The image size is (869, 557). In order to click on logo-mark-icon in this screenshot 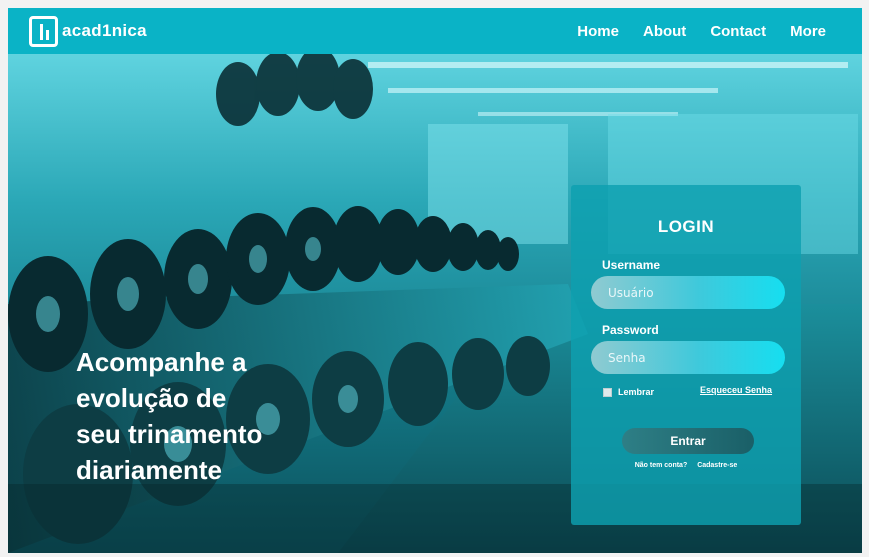, I will do `click(43, 31)`.